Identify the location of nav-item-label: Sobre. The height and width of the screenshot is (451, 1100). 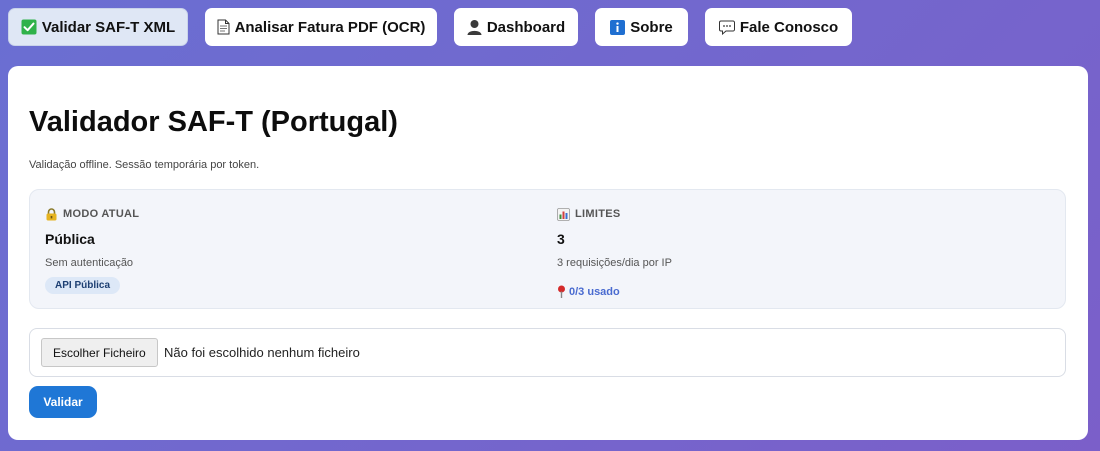
(651, 27).